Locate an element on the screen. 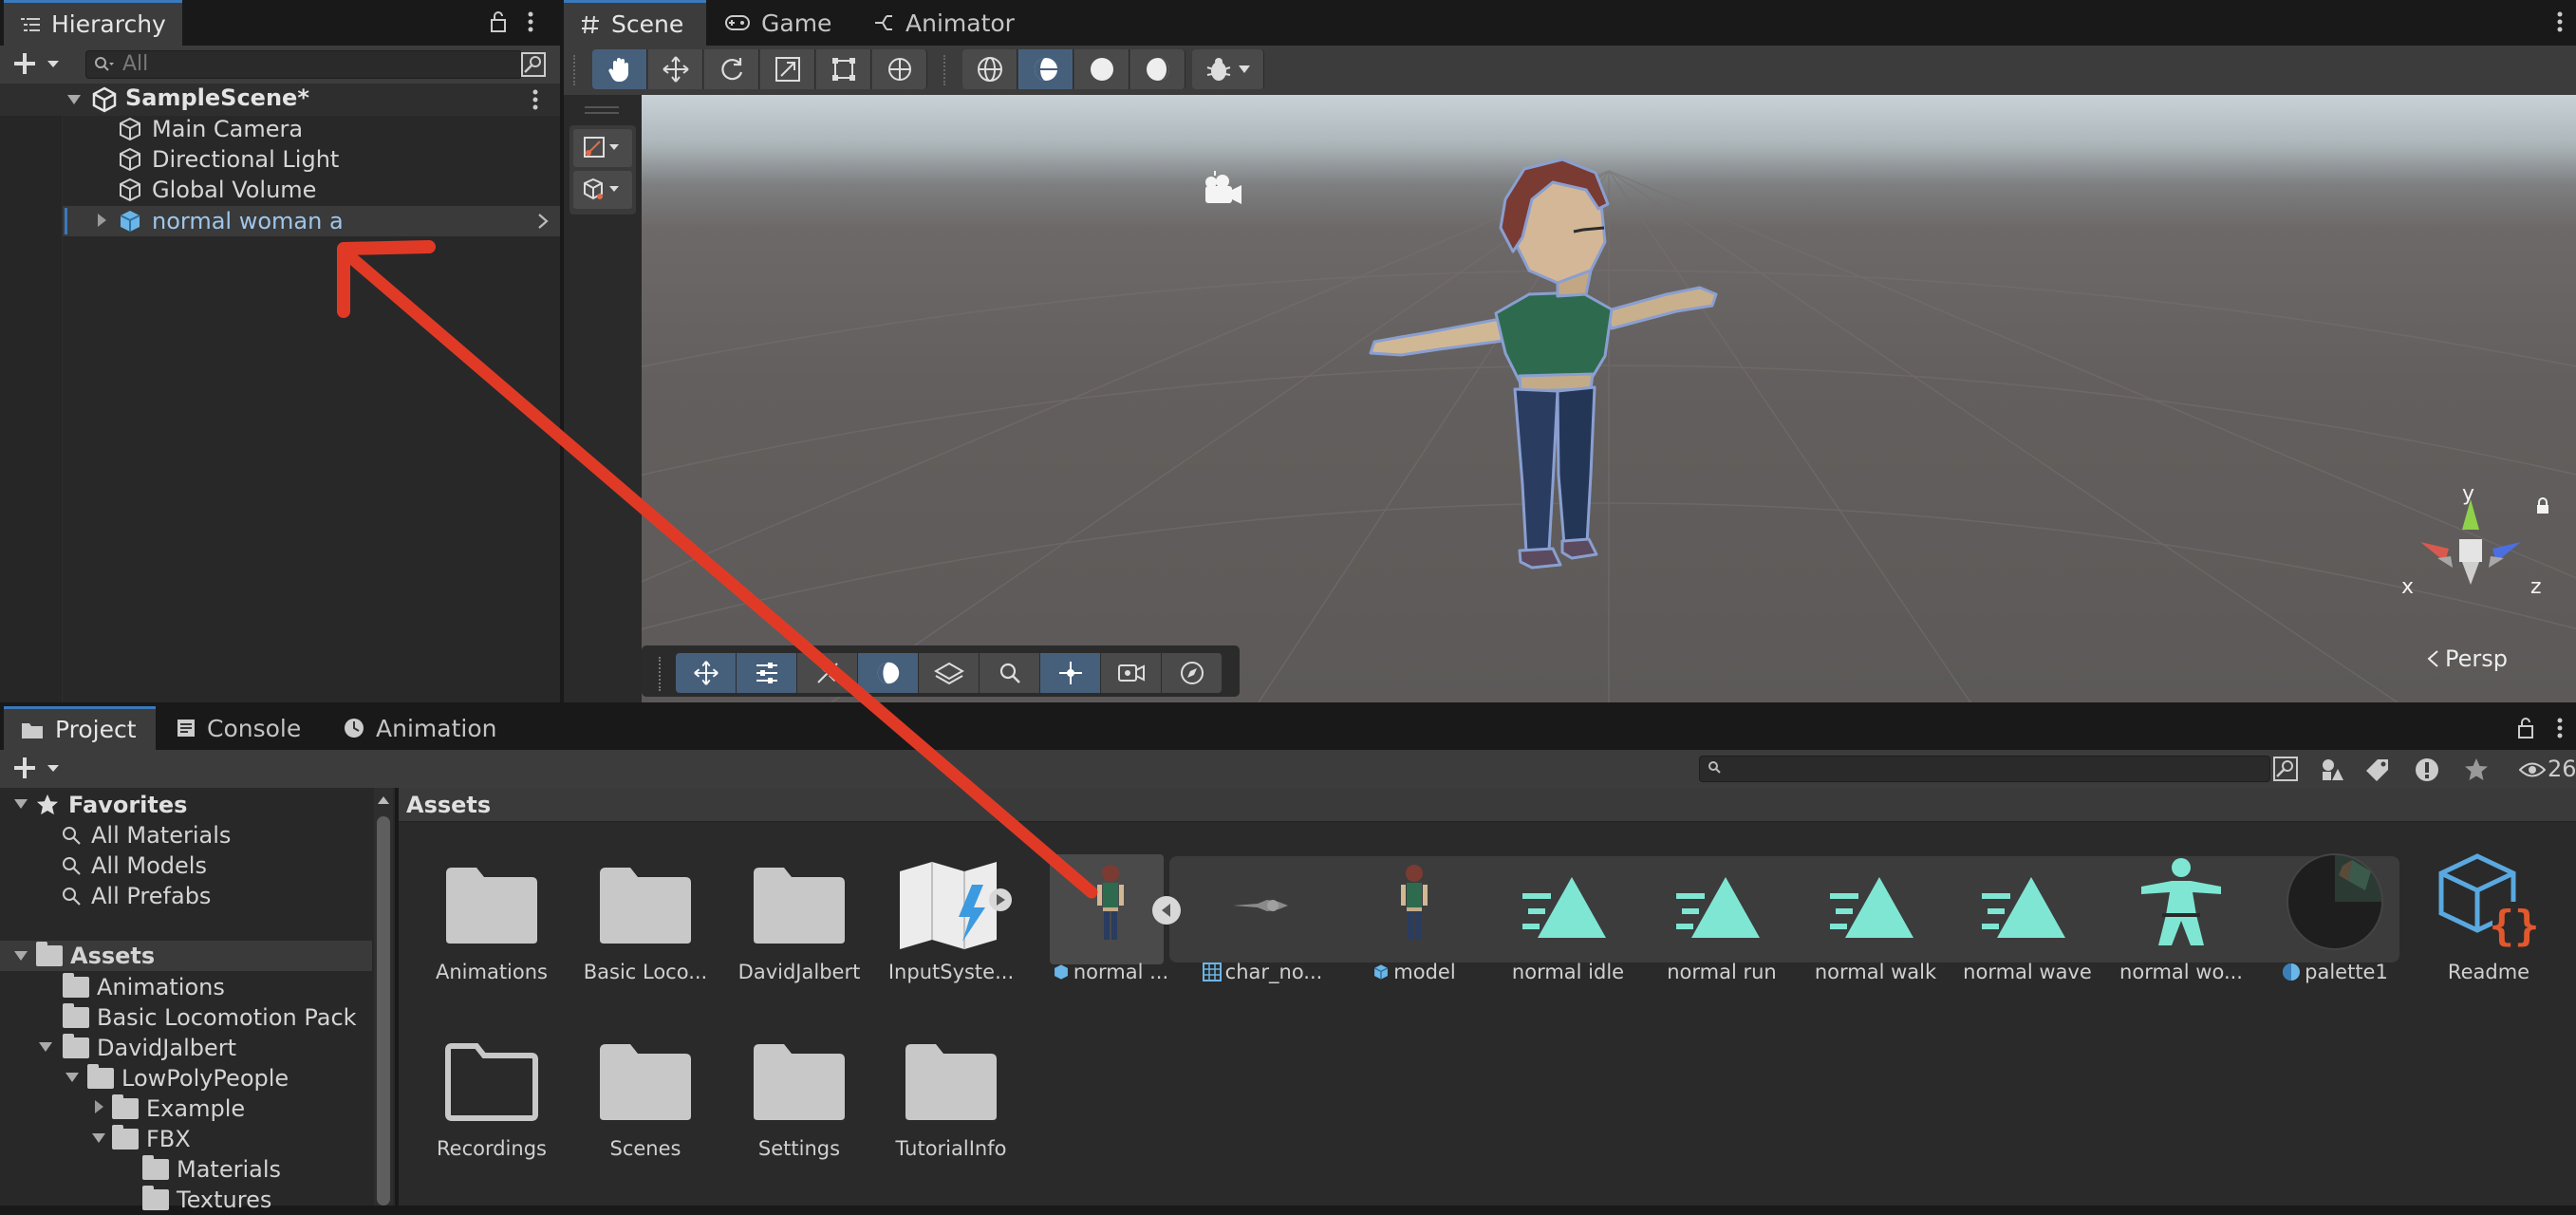 This screenshot has width=2576, height=1215. tab-project: Project is located at coordinates (80, 728).